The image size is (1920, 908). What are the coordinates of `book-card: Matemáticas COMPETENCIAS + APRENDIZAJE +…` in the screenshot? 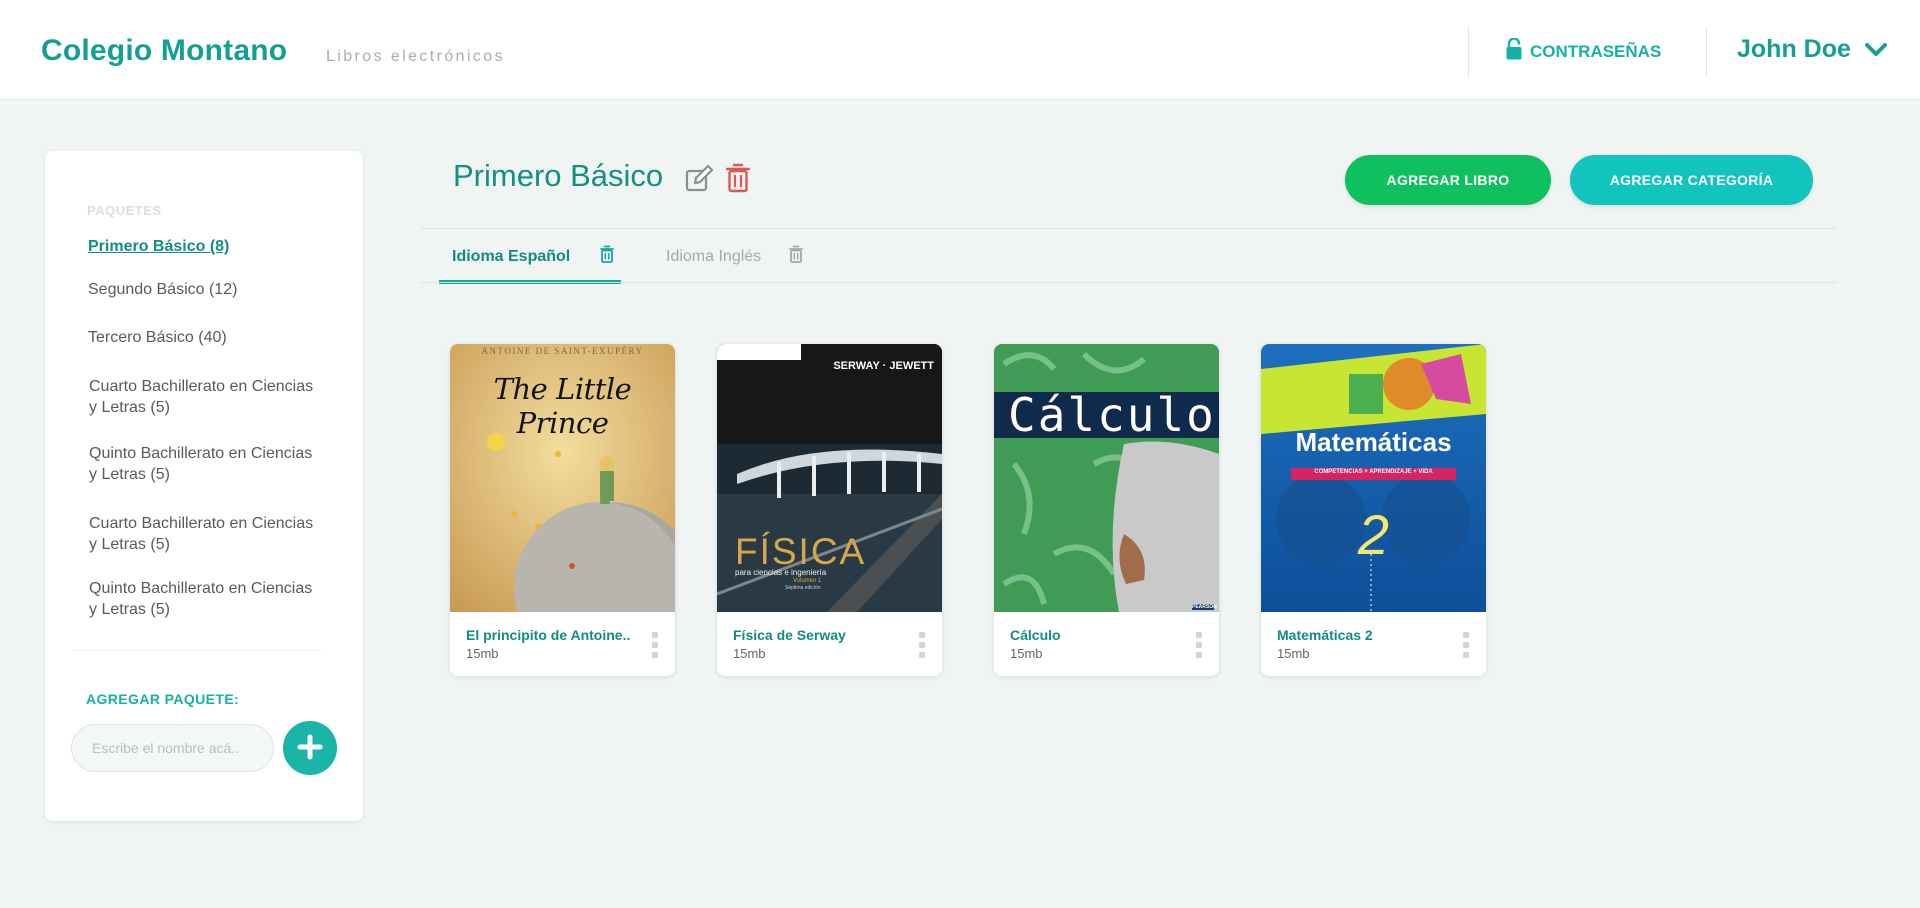 It's located at (1373, 510).